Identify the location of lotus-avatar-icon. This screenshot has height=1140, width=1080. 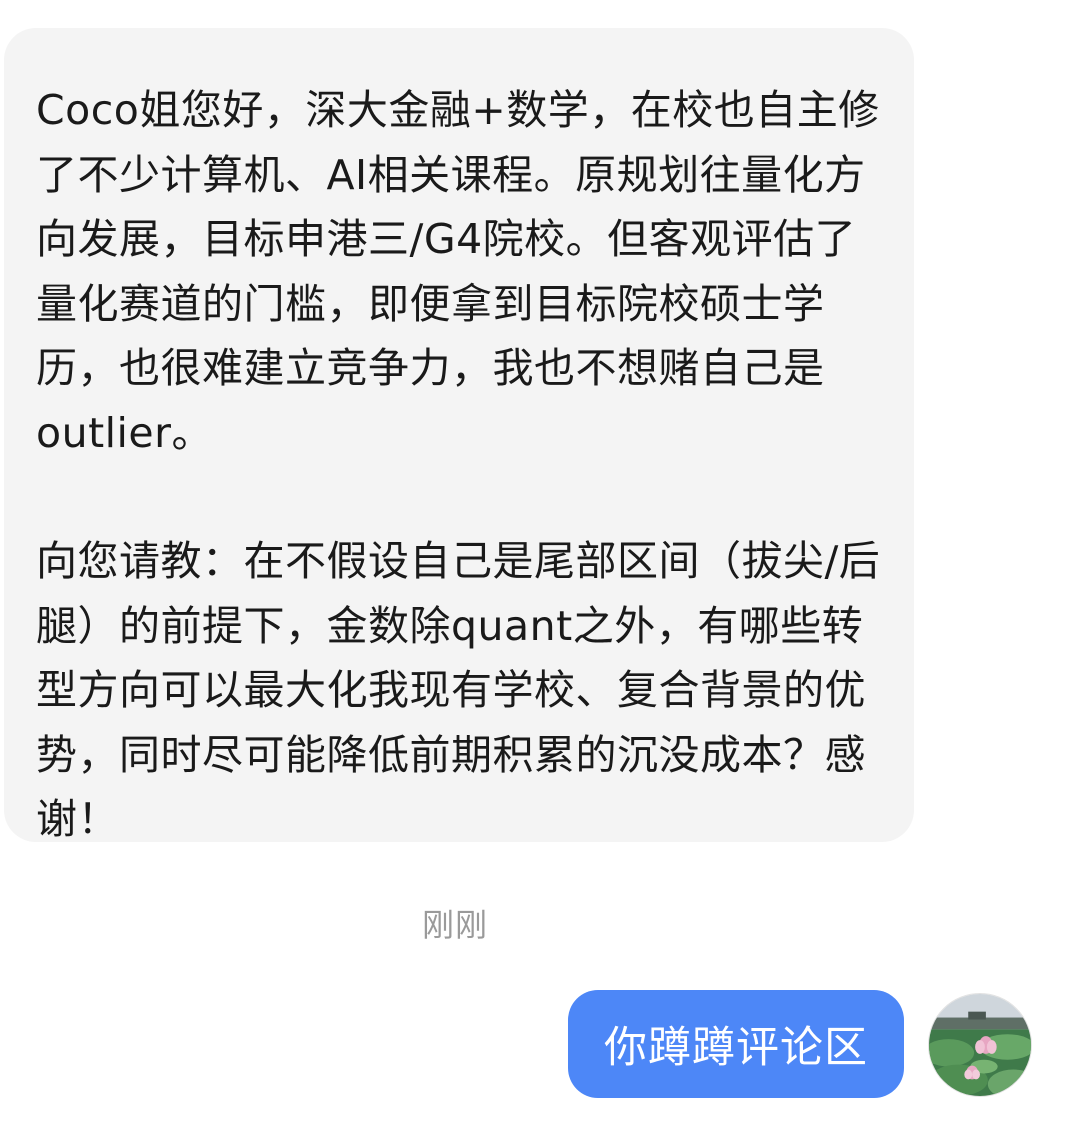
(980, 1045).